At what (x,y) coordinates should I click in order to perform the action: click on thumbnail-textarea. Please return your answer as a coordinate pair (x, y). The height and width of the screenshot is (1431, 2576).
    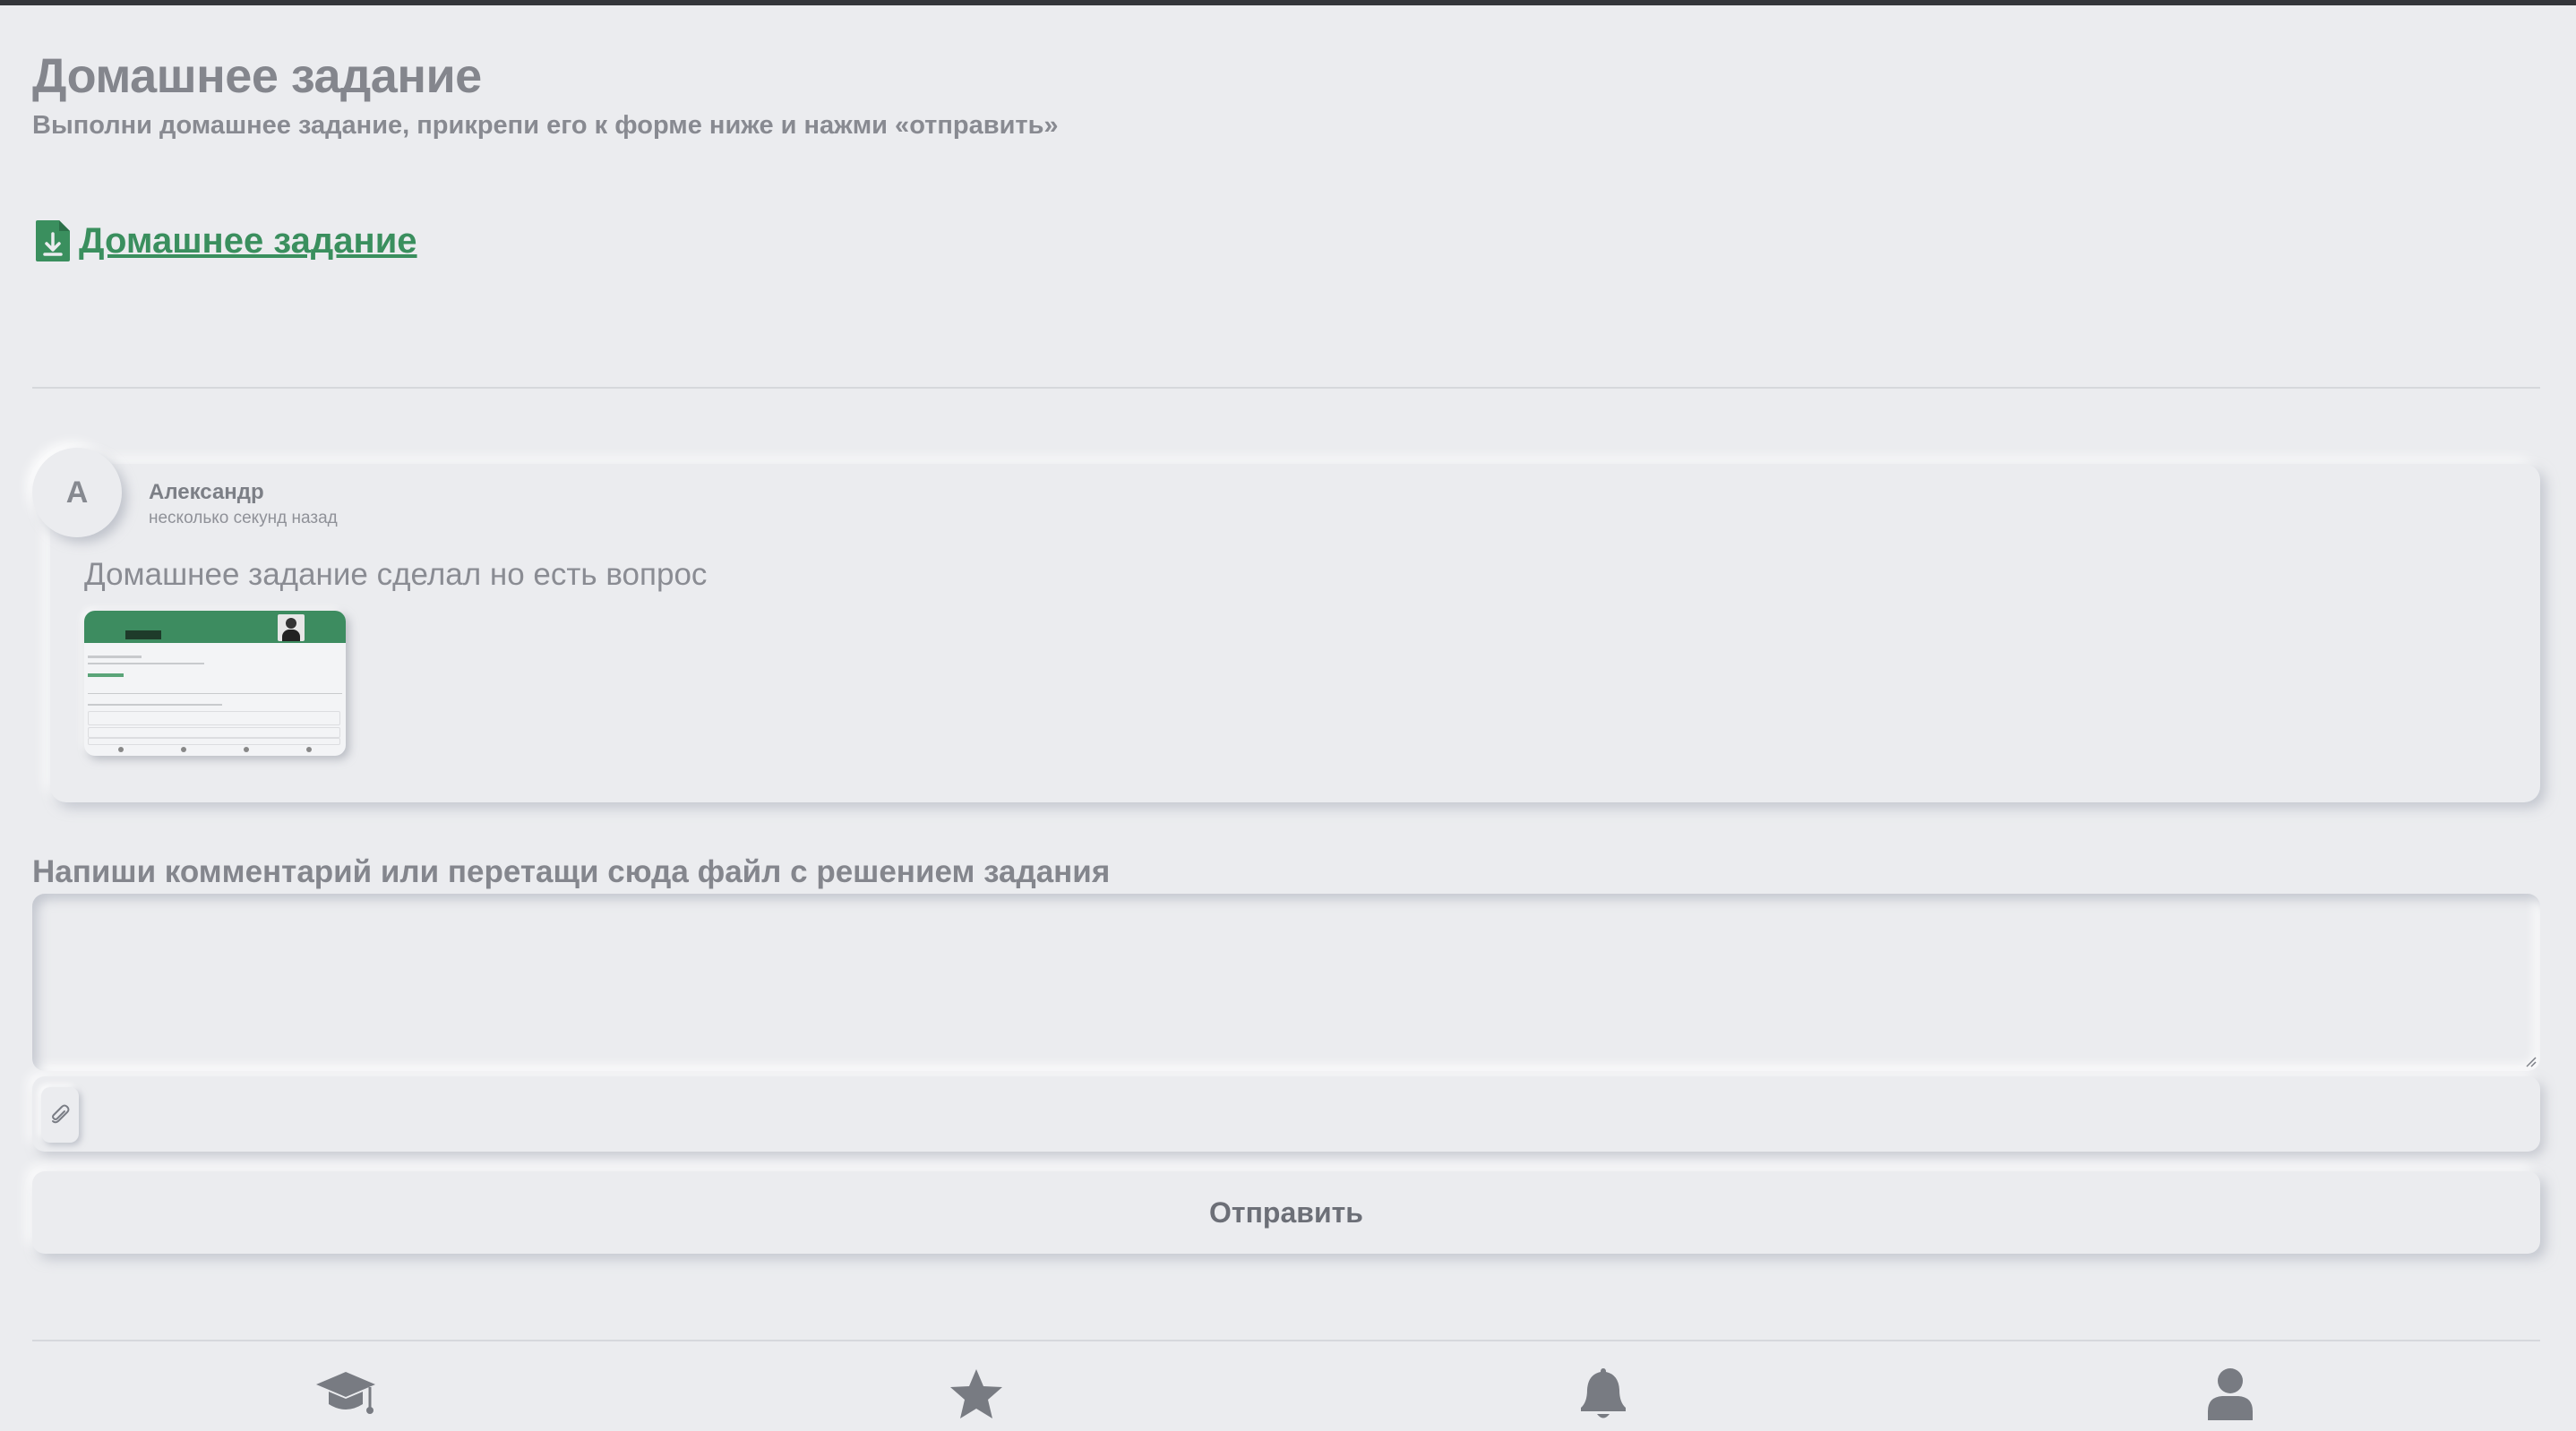
    Looking at the image, I should click on (214, 718).